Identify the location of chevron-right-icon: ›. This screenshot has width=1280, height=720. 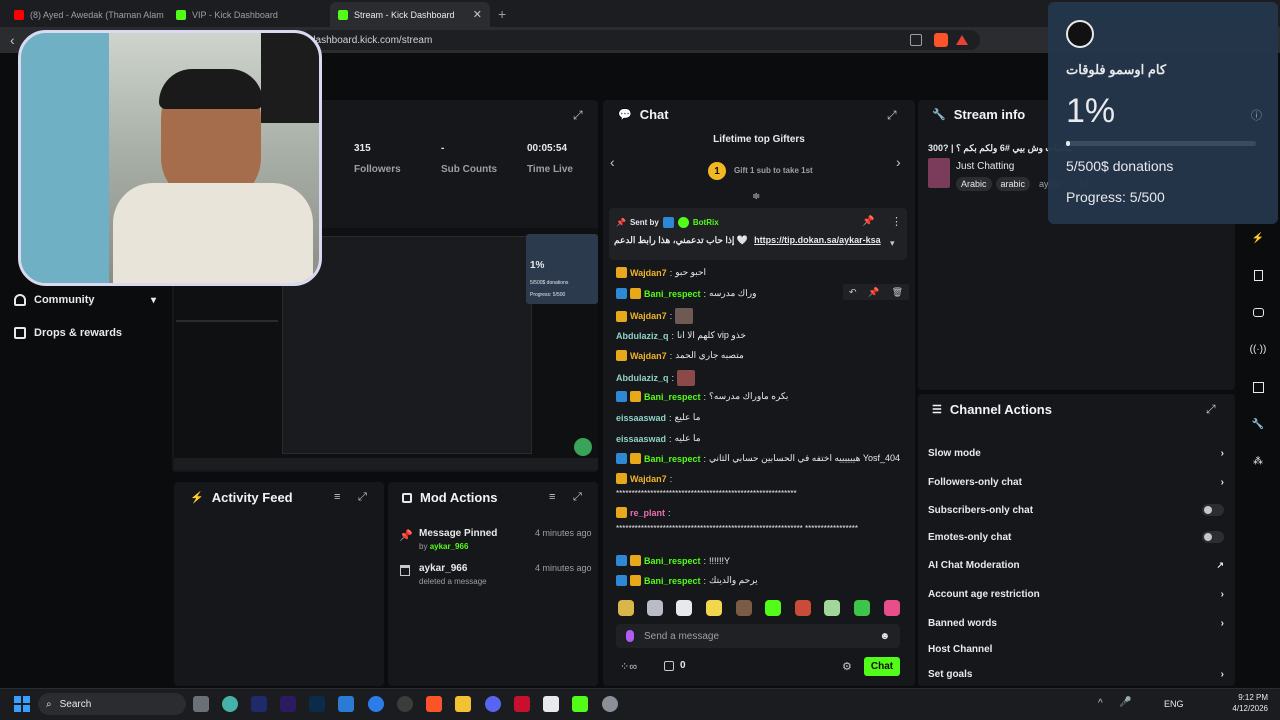
(898, 162).